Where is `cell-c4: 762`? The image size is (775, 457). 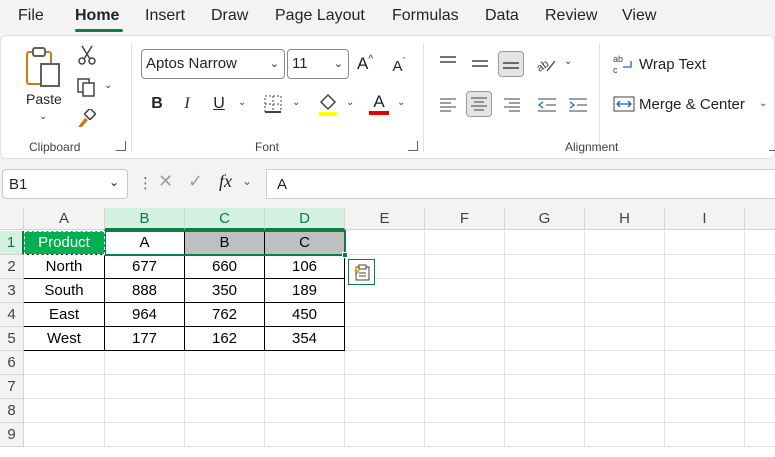
cell-c4: 762 is located at coordinates (225, 315).